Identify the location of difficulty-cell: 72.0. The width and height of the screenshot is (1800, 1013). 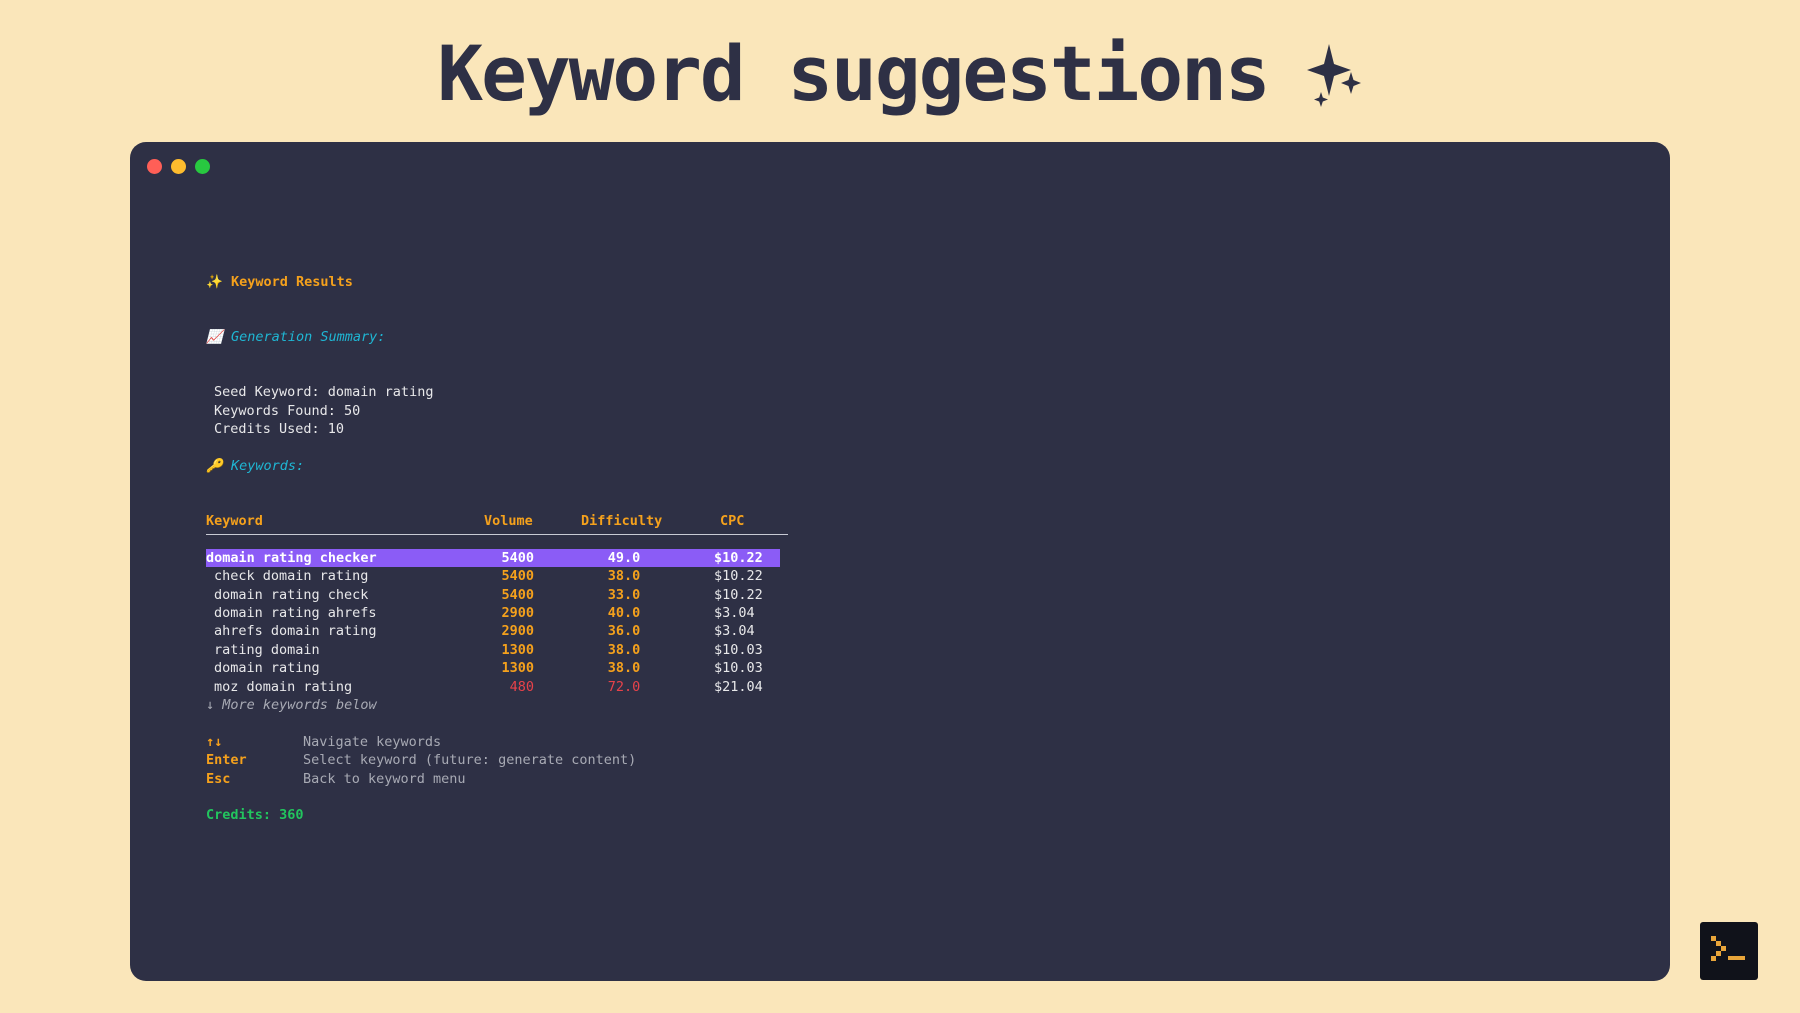
(624, 686).